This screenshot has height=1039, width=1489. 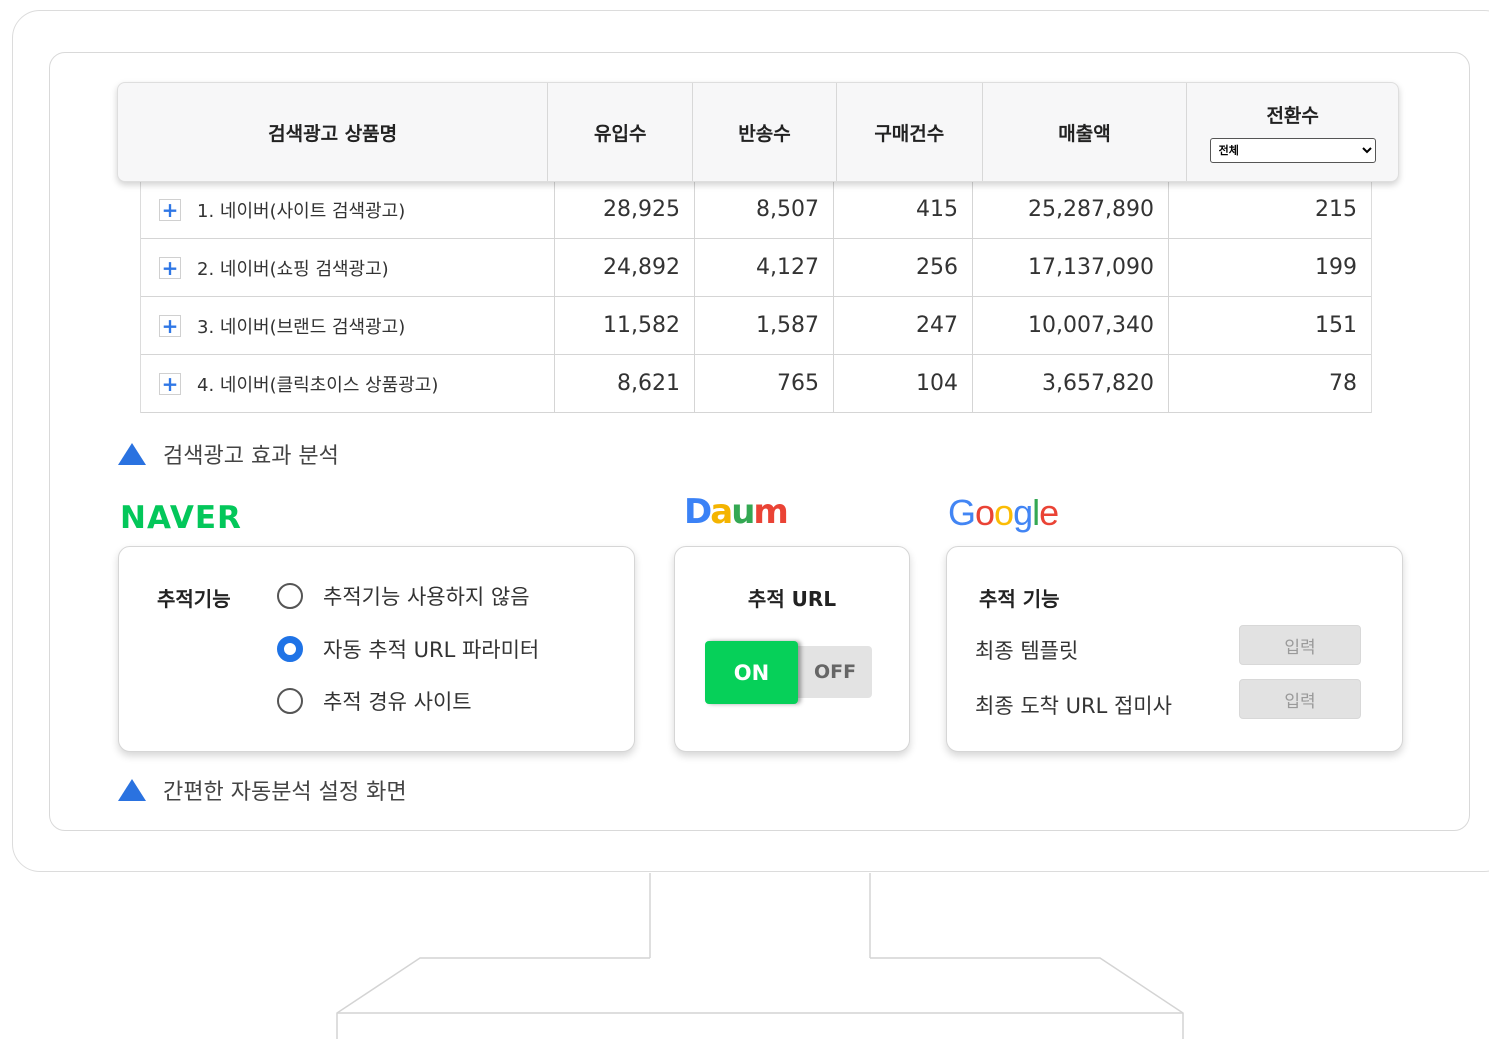 What do you see at coordinates (764, 267) in the screenshot?
I see `cell-bounce: 4,127` at bounding box center [764, 267].